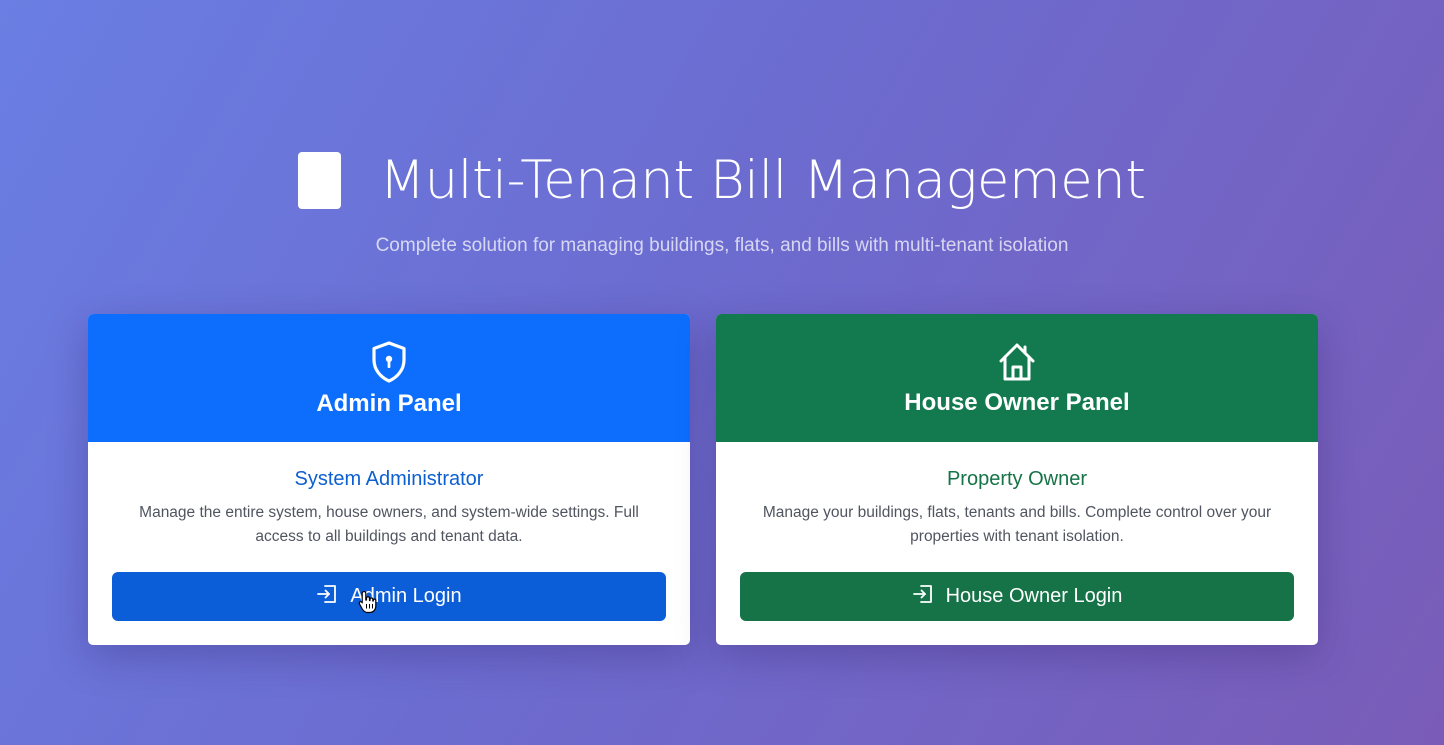 The height and width of the screenshot is (745, 1444). I want to click on house-owner-login-button: House Owner Login, so click(1017, 596).